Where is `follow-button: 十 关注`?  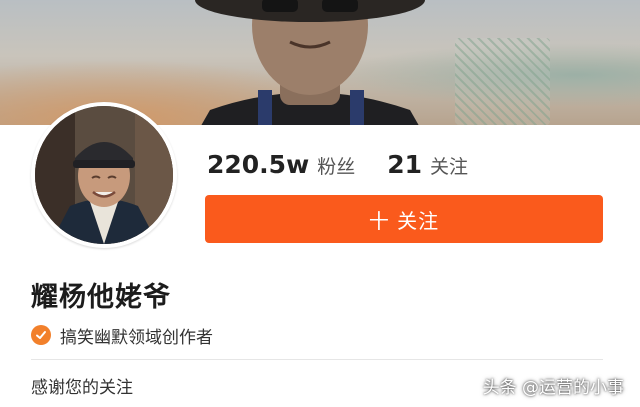
follow-button: 十 关注 is located at coordinates (404, 219).